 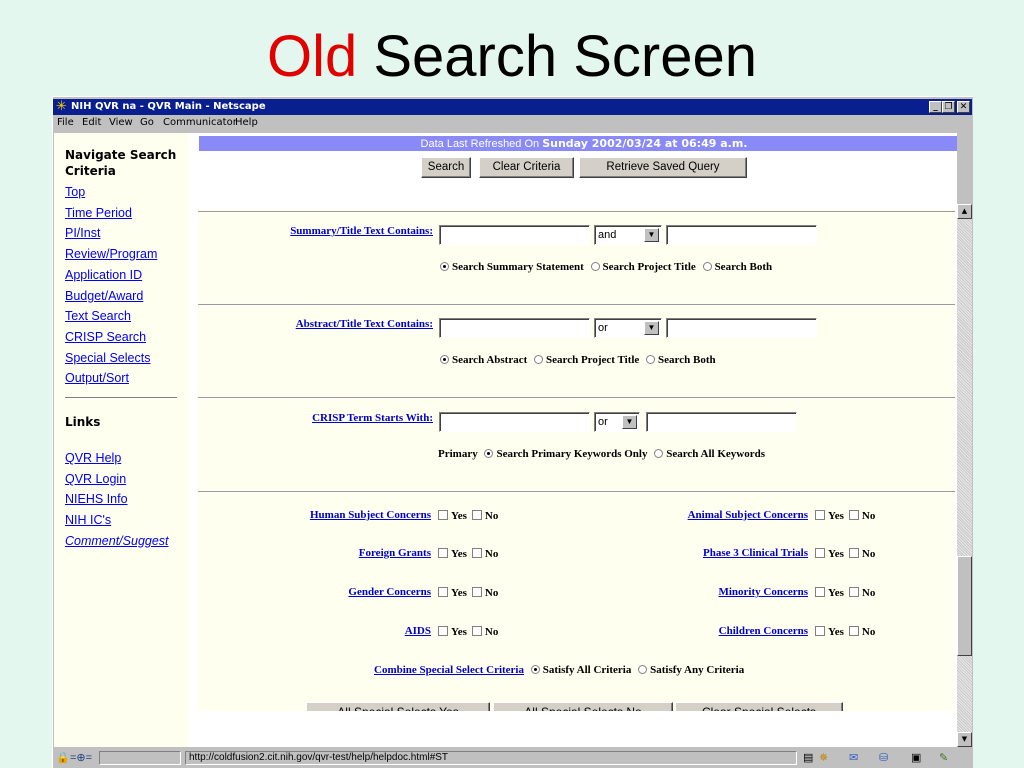 What do you see at coordinates (111, 254) in the screenshot?
I see `nav-link-review-program: Review/Program` at bounding box center [111, 254].